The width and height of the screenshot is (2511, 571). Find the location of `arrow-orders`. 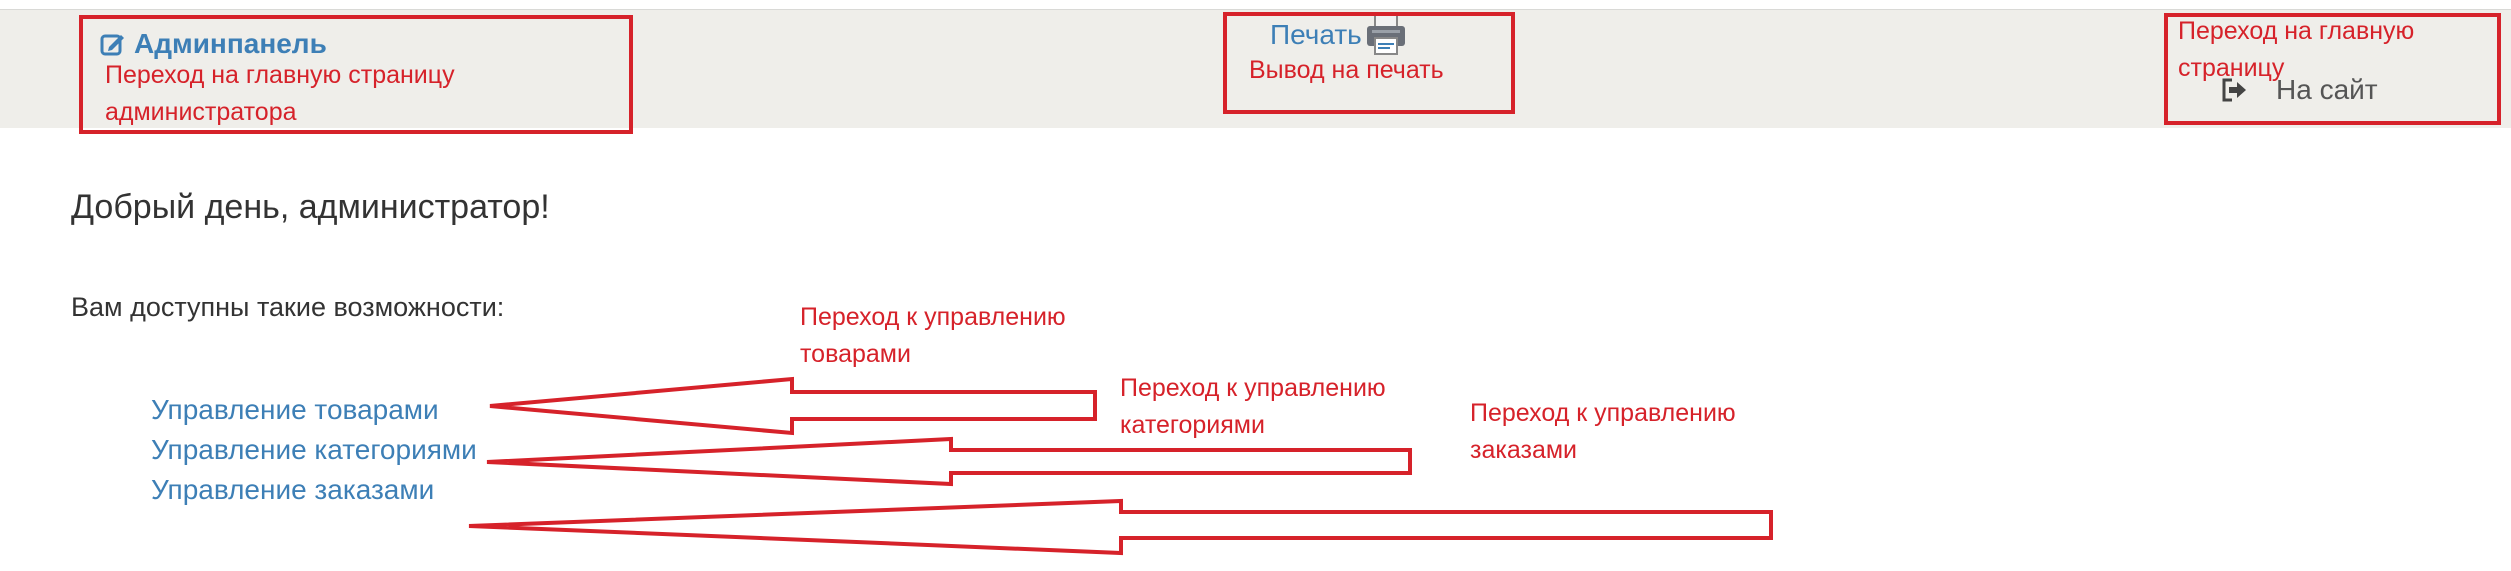

arrow-orders is located at coordinates (1120, 527).